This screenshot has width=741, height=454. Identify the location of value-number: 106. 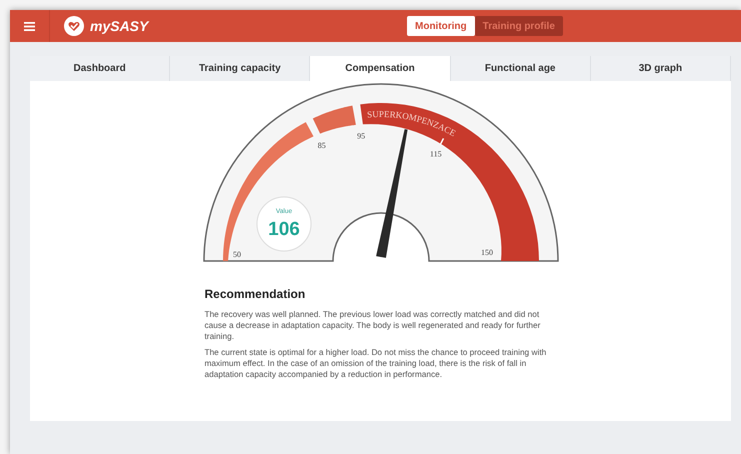
(284, 229).